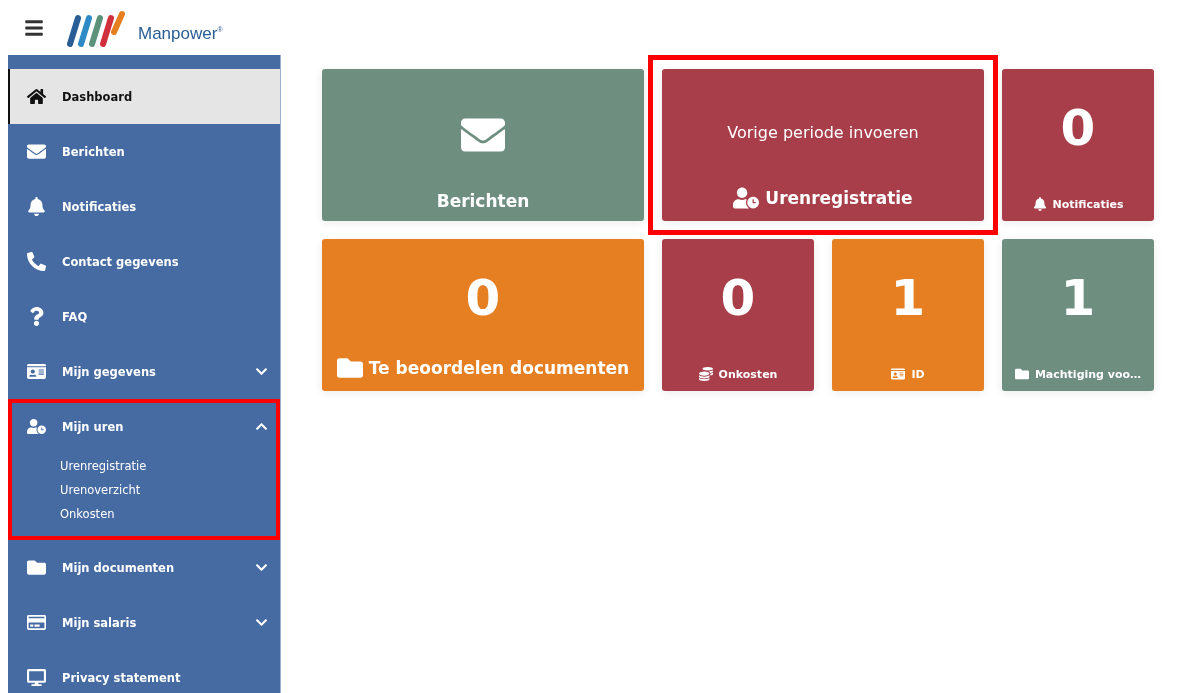 The height and width of the screenshot is (693, 1199). I want to click on sidebar-item: Contact gegevens, so click(144, 261).